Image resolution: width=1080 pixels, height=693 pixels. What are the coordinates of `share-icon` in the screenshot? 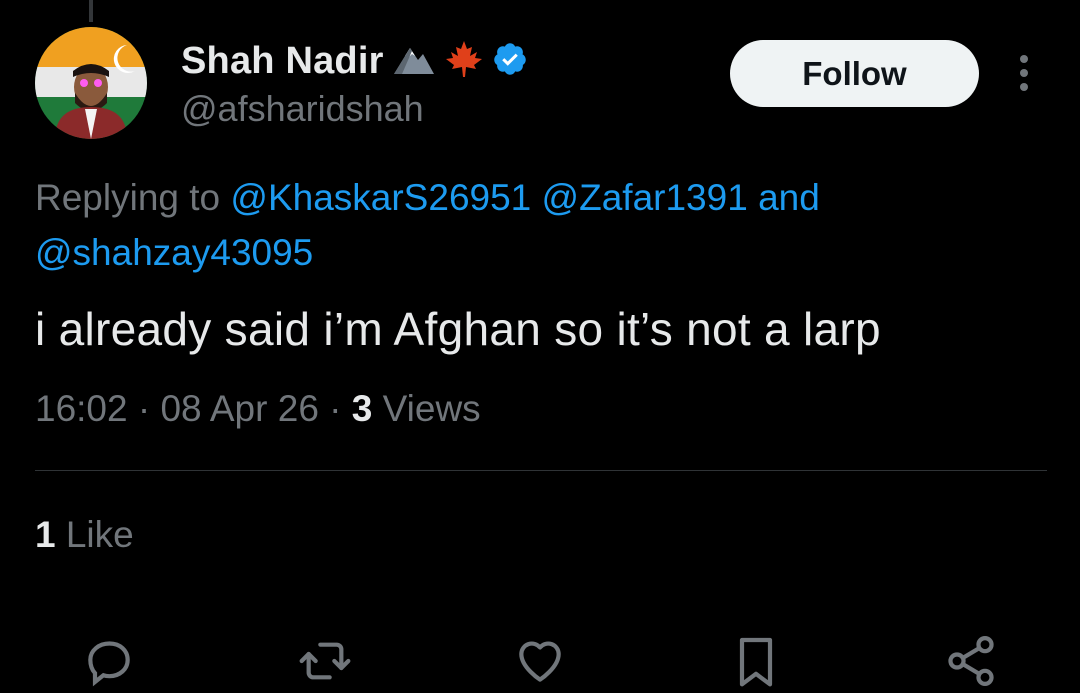 It's located at (971, 661).